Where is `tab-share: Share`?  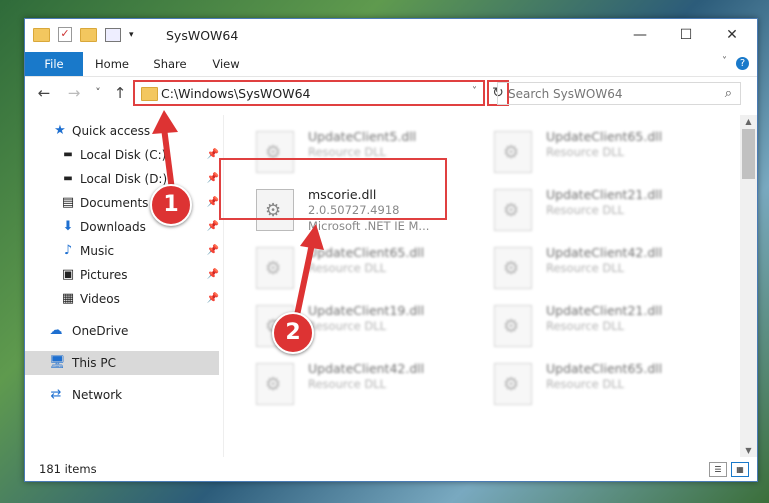
tab-share: Share is located at coordinates (170, 64).